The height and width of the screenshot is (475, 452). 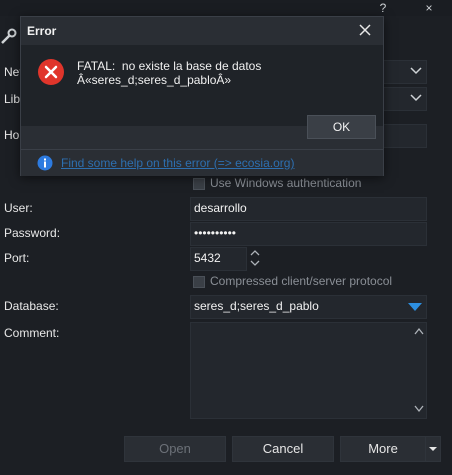 What do you see at coordinates (308, 234) in the screenshot?
I see `password-input: ••••••••••` at bounding box center [308, 234].